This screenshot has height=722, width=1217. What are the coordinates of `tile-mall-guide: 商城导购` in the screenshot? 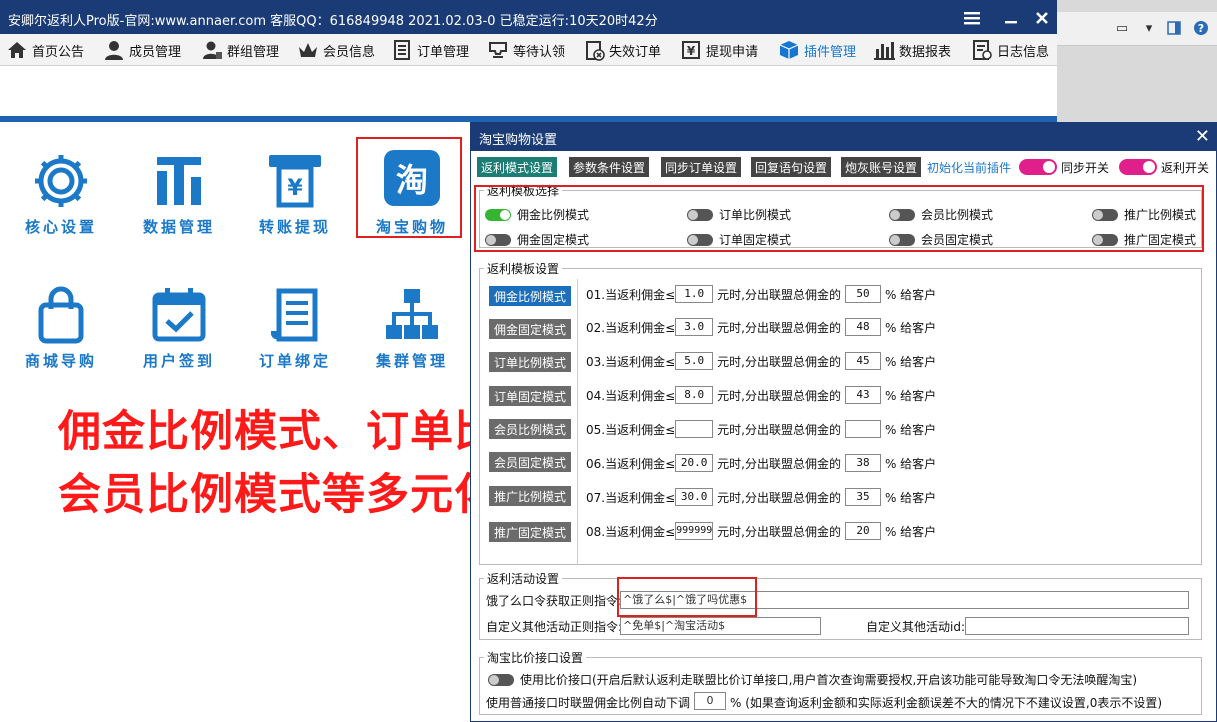 It's located at (61, 334).